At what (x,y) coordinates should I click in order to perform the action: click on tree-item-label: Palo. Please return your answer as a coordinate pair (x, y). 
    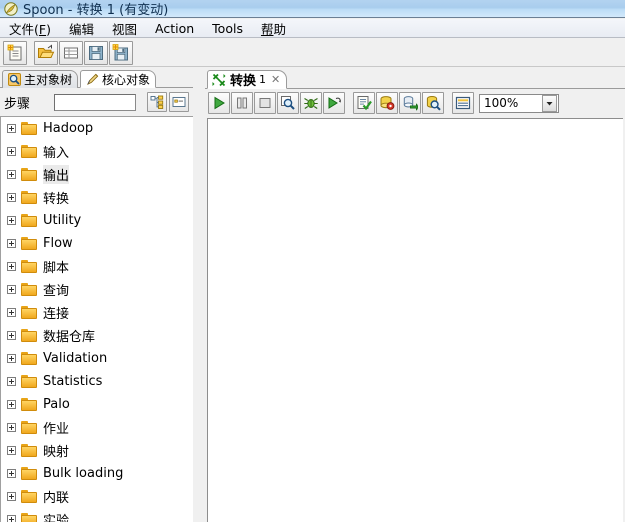
    Looking at the image, I should click on (56, 404).